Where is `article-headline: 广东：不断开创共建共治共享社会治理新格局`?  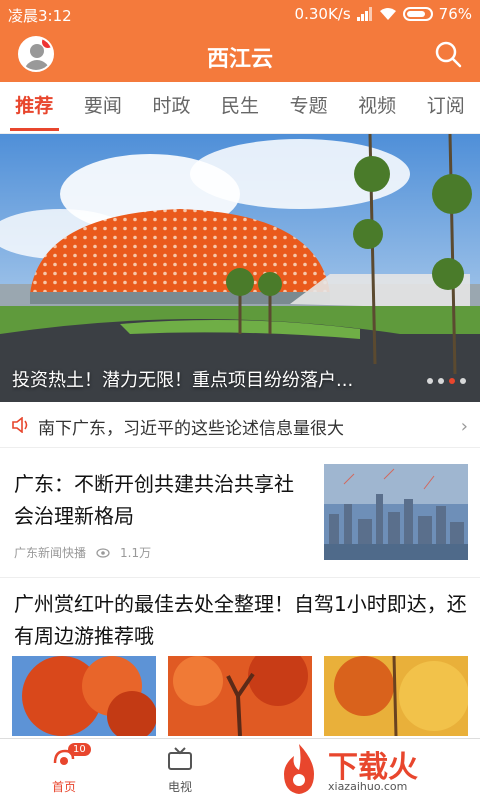
article-headline: 广东：不断开创共建共治共享社会治理新格局 is located at coordinates (154, 500).